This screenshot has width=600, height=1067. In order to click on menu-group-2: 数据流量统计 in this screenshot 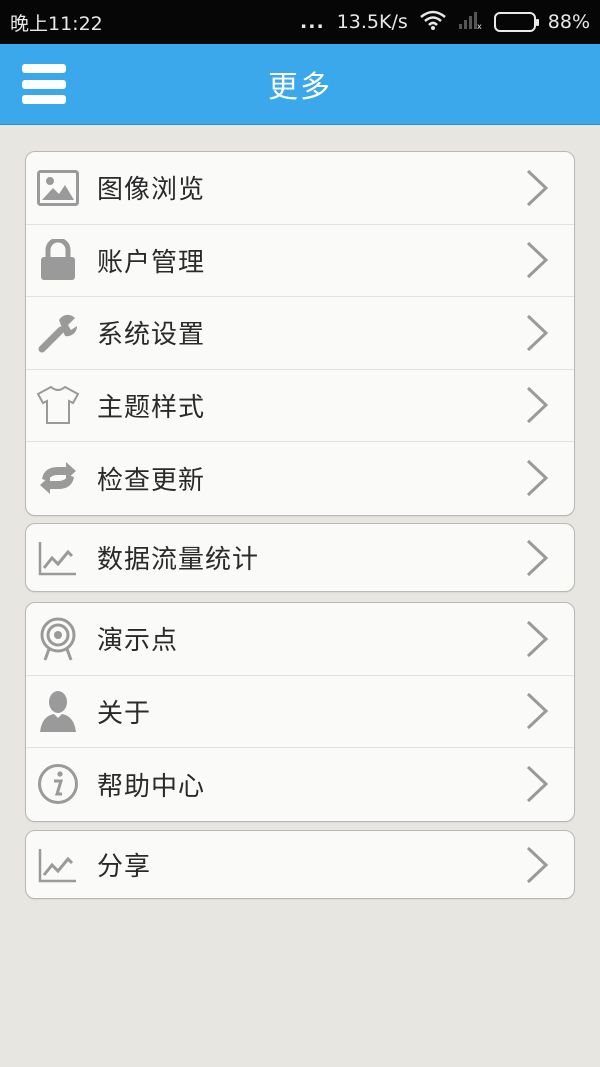, I will do `click(300, 557)`.